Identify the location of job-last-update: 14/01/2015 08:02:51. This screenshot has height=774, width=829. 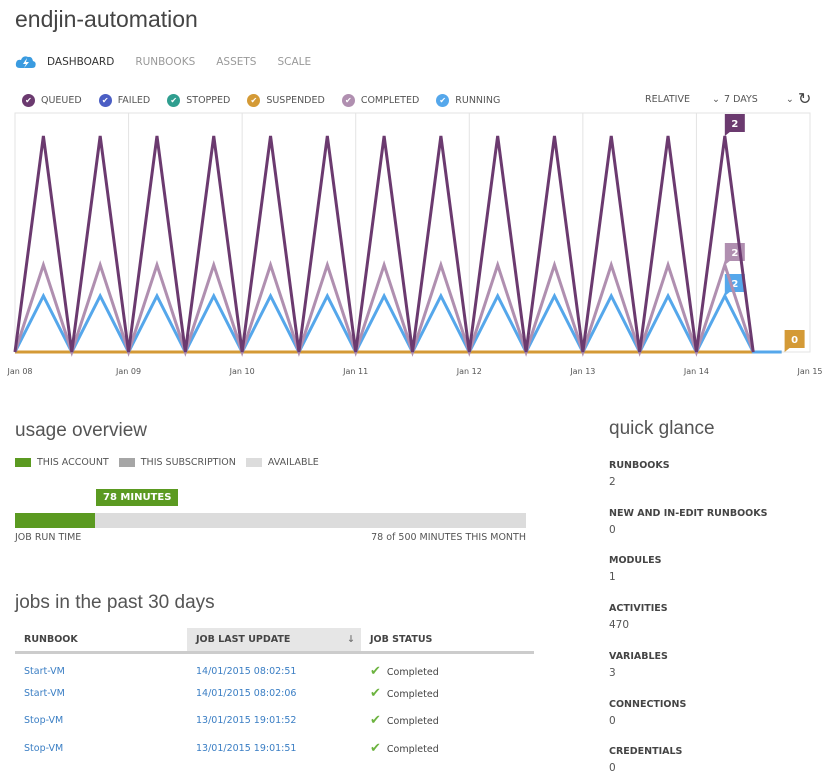
(274, 666).